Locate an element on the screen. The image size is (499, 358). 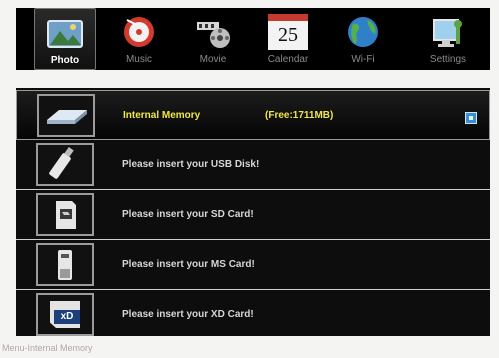
tab-label: Music is located at coordinates (139, 59).